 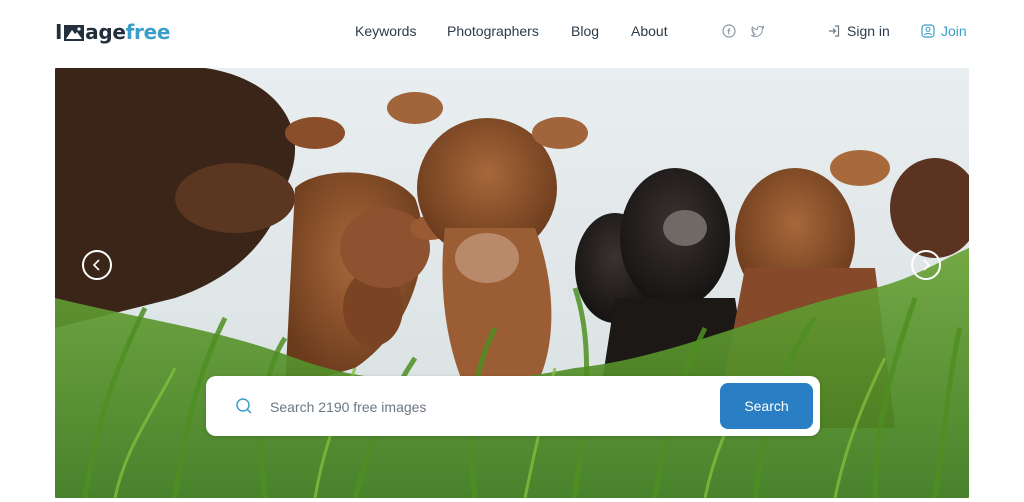 What do you see at coordinates (944, 31) in the screenshot?
I see `join-link: Join` at bounding box center [944, 31].